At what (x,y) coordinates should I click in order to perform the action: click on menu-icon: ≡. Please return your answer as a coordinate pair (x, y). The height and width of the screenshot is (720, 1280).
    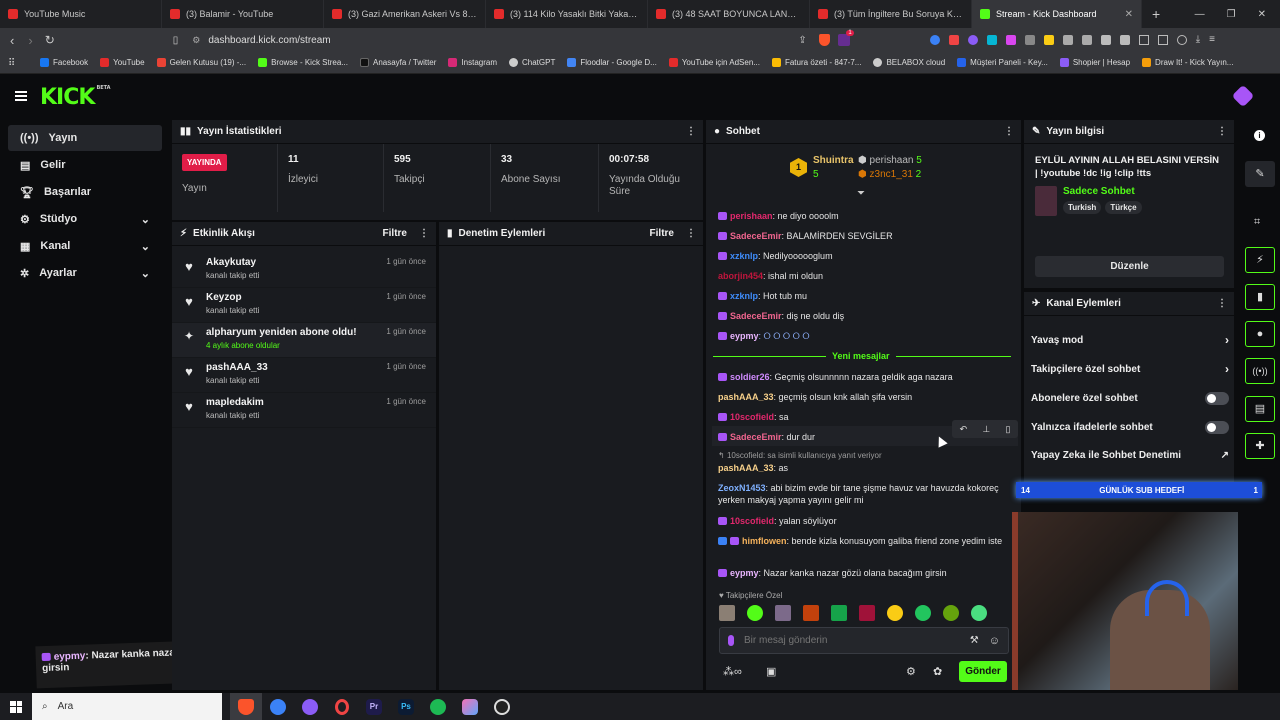
    Looking at the image, I should click on (1212, 40).